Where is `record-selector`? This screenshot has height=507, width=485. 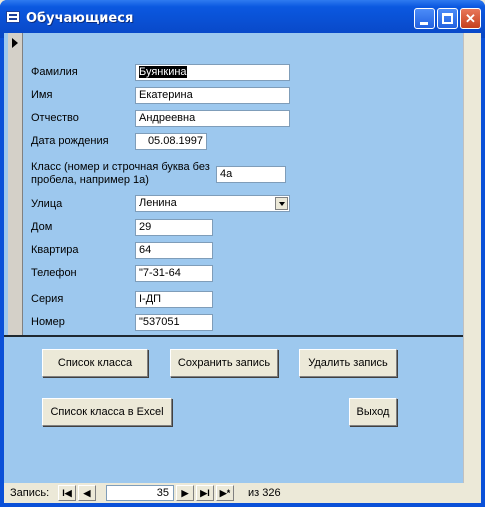
record-selector is located at coordinates (15, 184).